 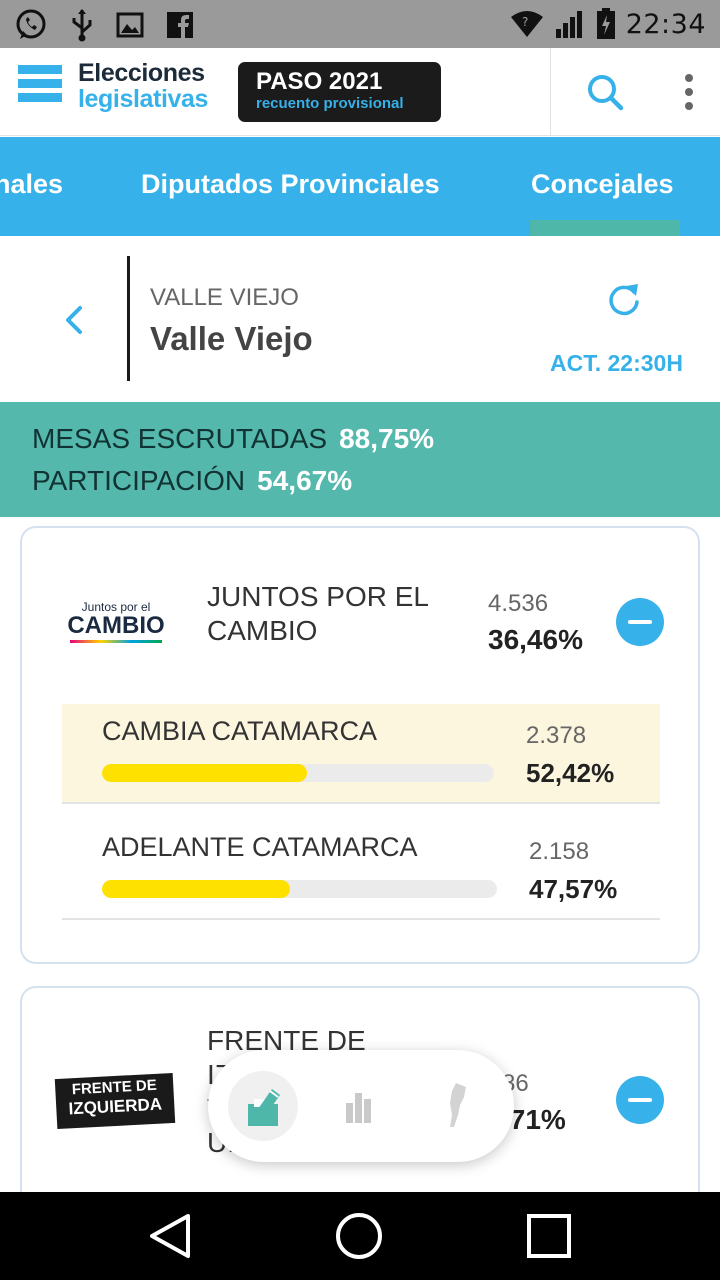 What do you see at coordinates (40, 83) in the screenshot?
I see `logo-flag-icon` at bounding box center [40, 83].